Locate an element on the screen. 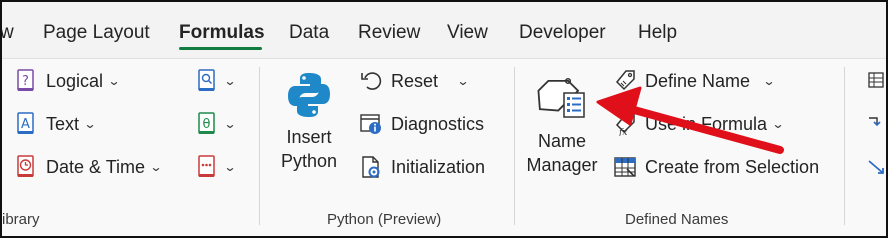  annotation-arrow is located at coordinates (690, 120).